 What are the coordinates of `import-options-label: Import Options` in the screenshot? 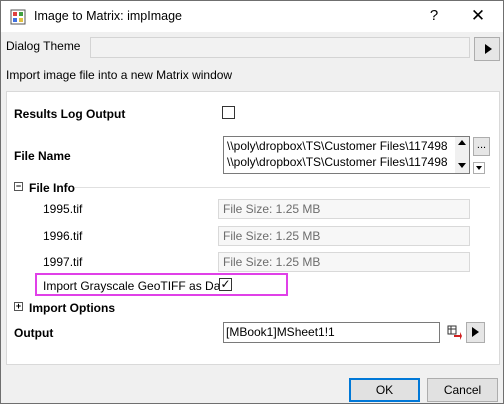 It's located at (72, 308).